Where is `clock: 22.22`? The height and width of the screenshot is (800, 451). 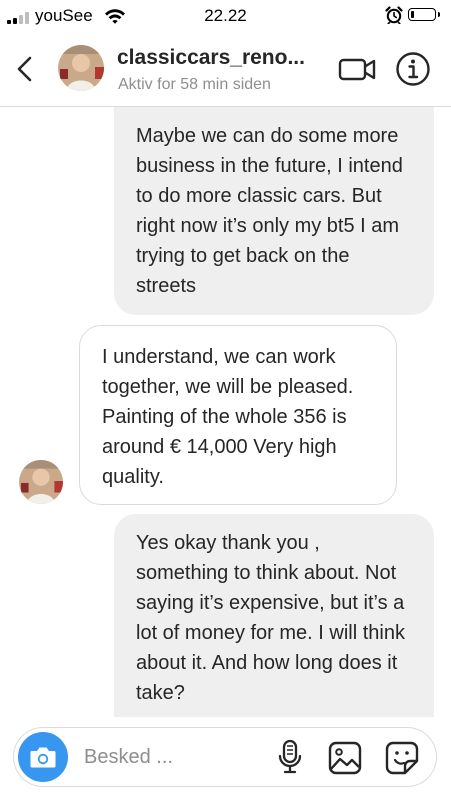
clock: 22.22 is located at coordinates (225, 15).